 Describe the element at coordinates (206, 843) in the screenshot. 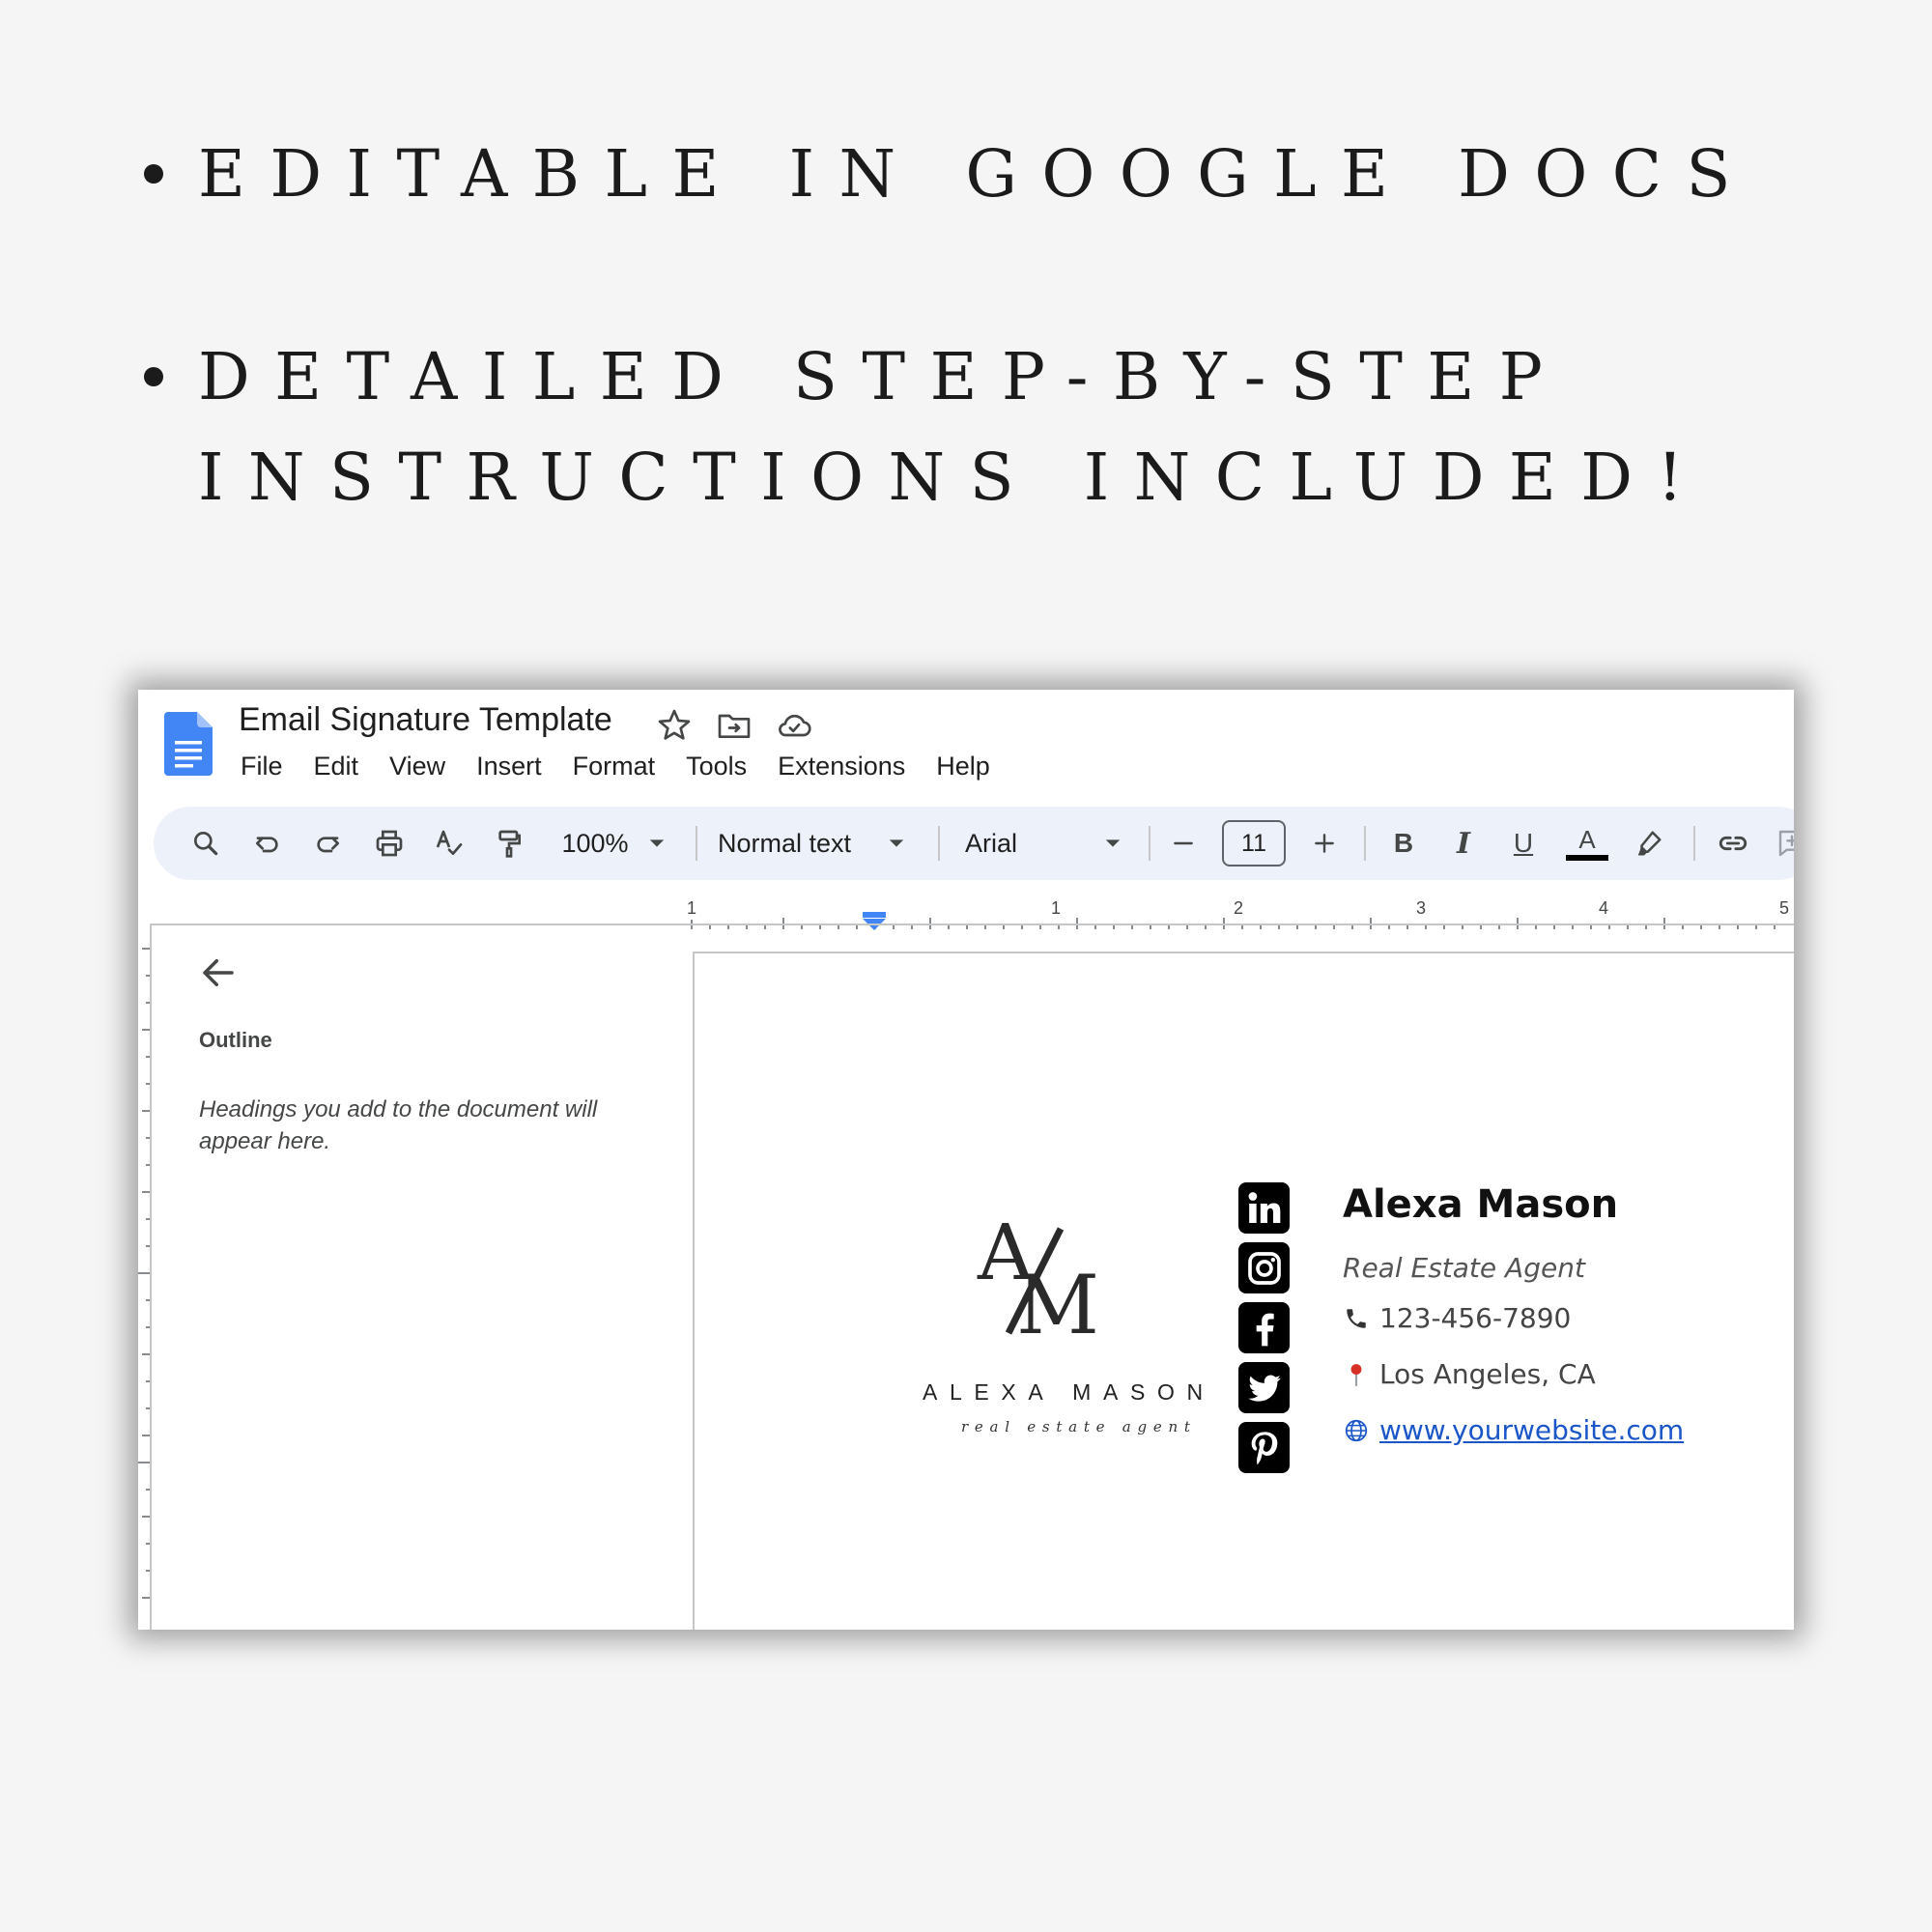

I see `search-menus-icon` at that location.